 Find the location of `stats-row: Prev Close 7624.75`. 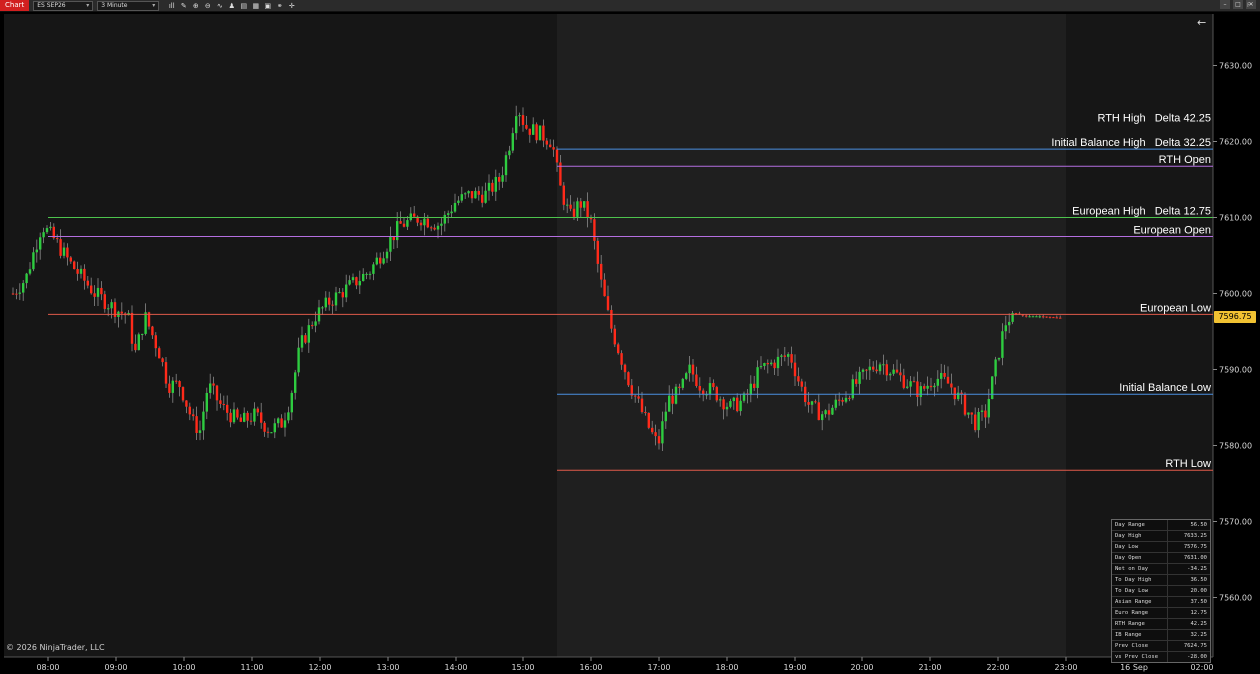

stats-row: Prev Close 7624.75 is located at coordinates (1161, 646).